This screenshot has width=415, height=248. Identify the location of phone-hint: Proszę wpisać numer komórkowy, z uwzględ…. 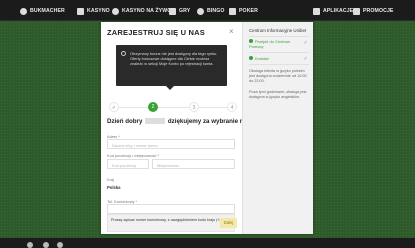
(171, 223).